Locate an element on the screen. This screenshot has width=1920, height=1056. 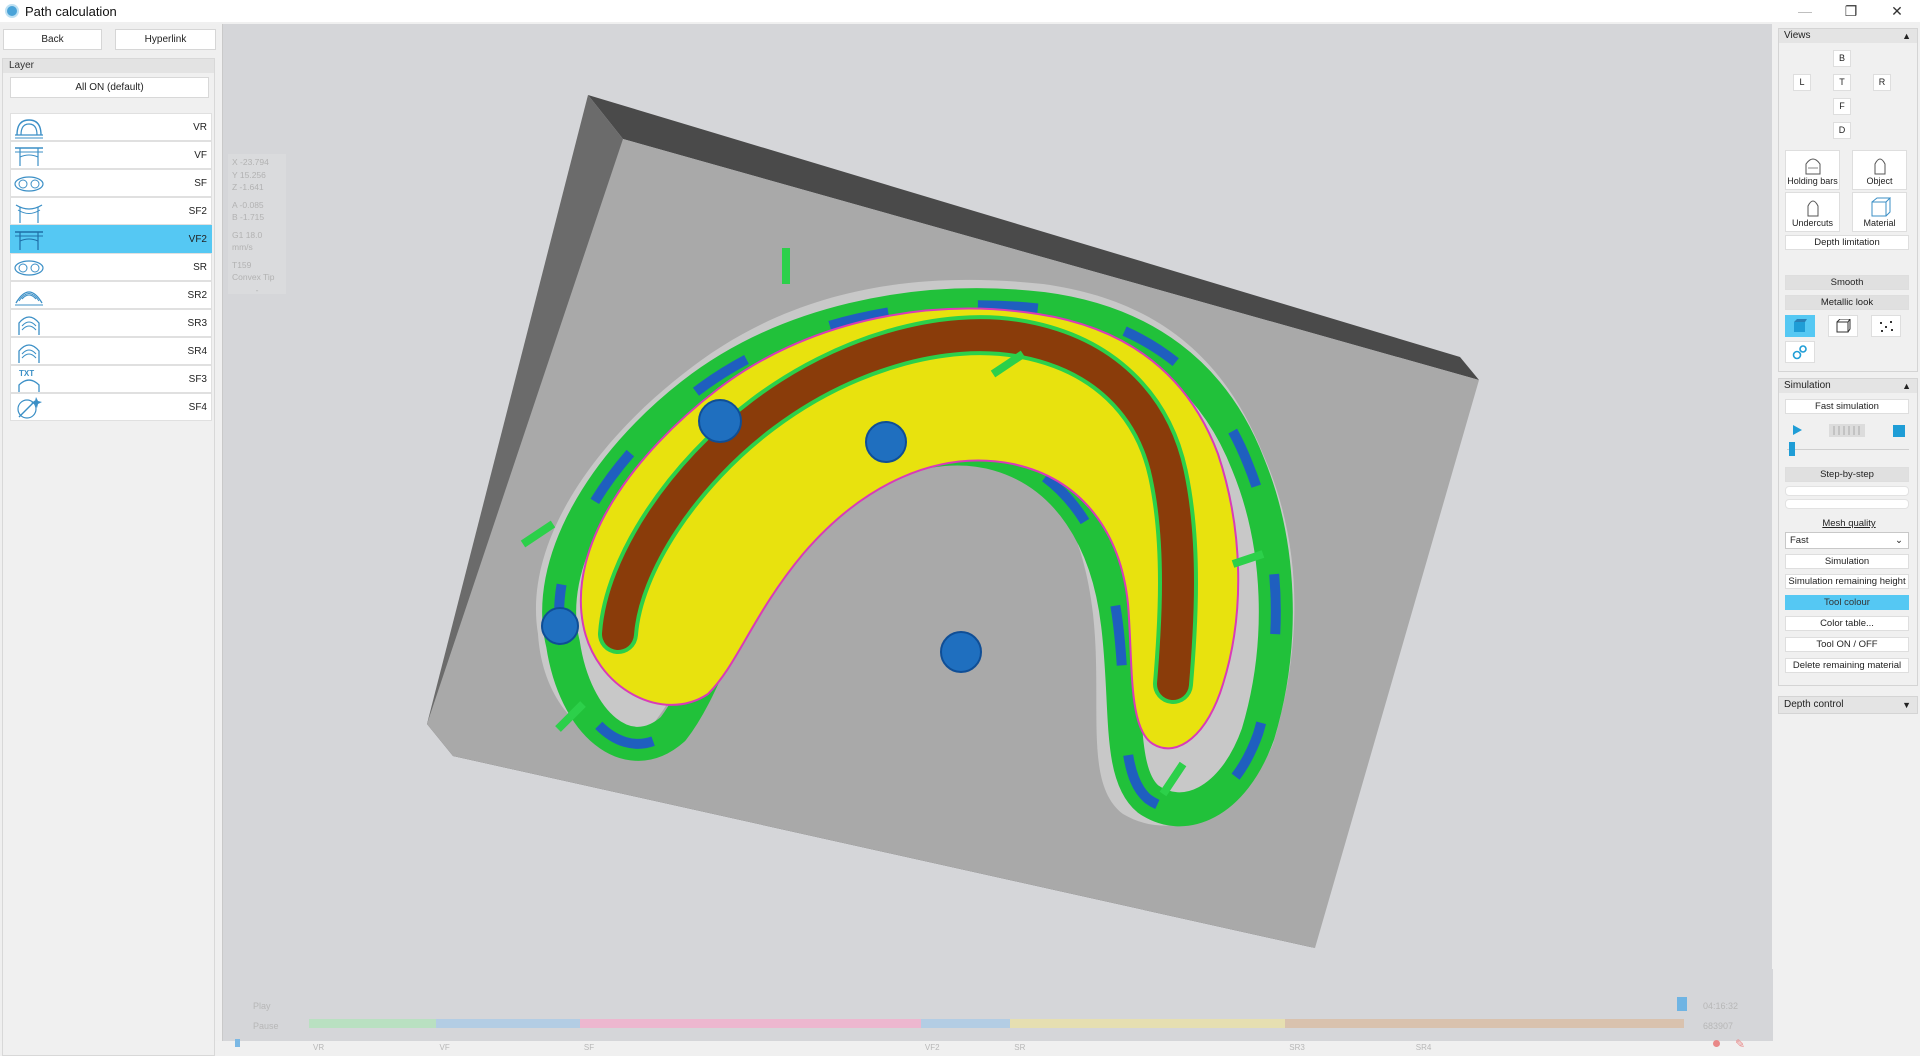
fast-simulation-button: Fast simulation is located at coordinates (1847, 406).